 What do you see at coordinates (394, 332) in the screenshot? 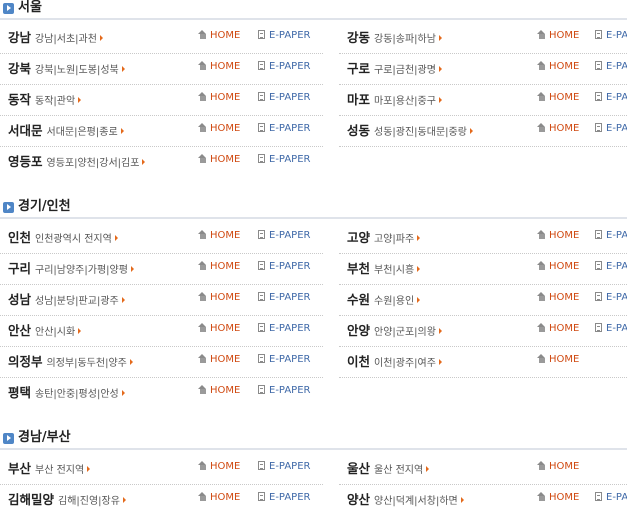
I see `region-link: 안양 안양|군포|의왕` at bounding box center [394, 332].